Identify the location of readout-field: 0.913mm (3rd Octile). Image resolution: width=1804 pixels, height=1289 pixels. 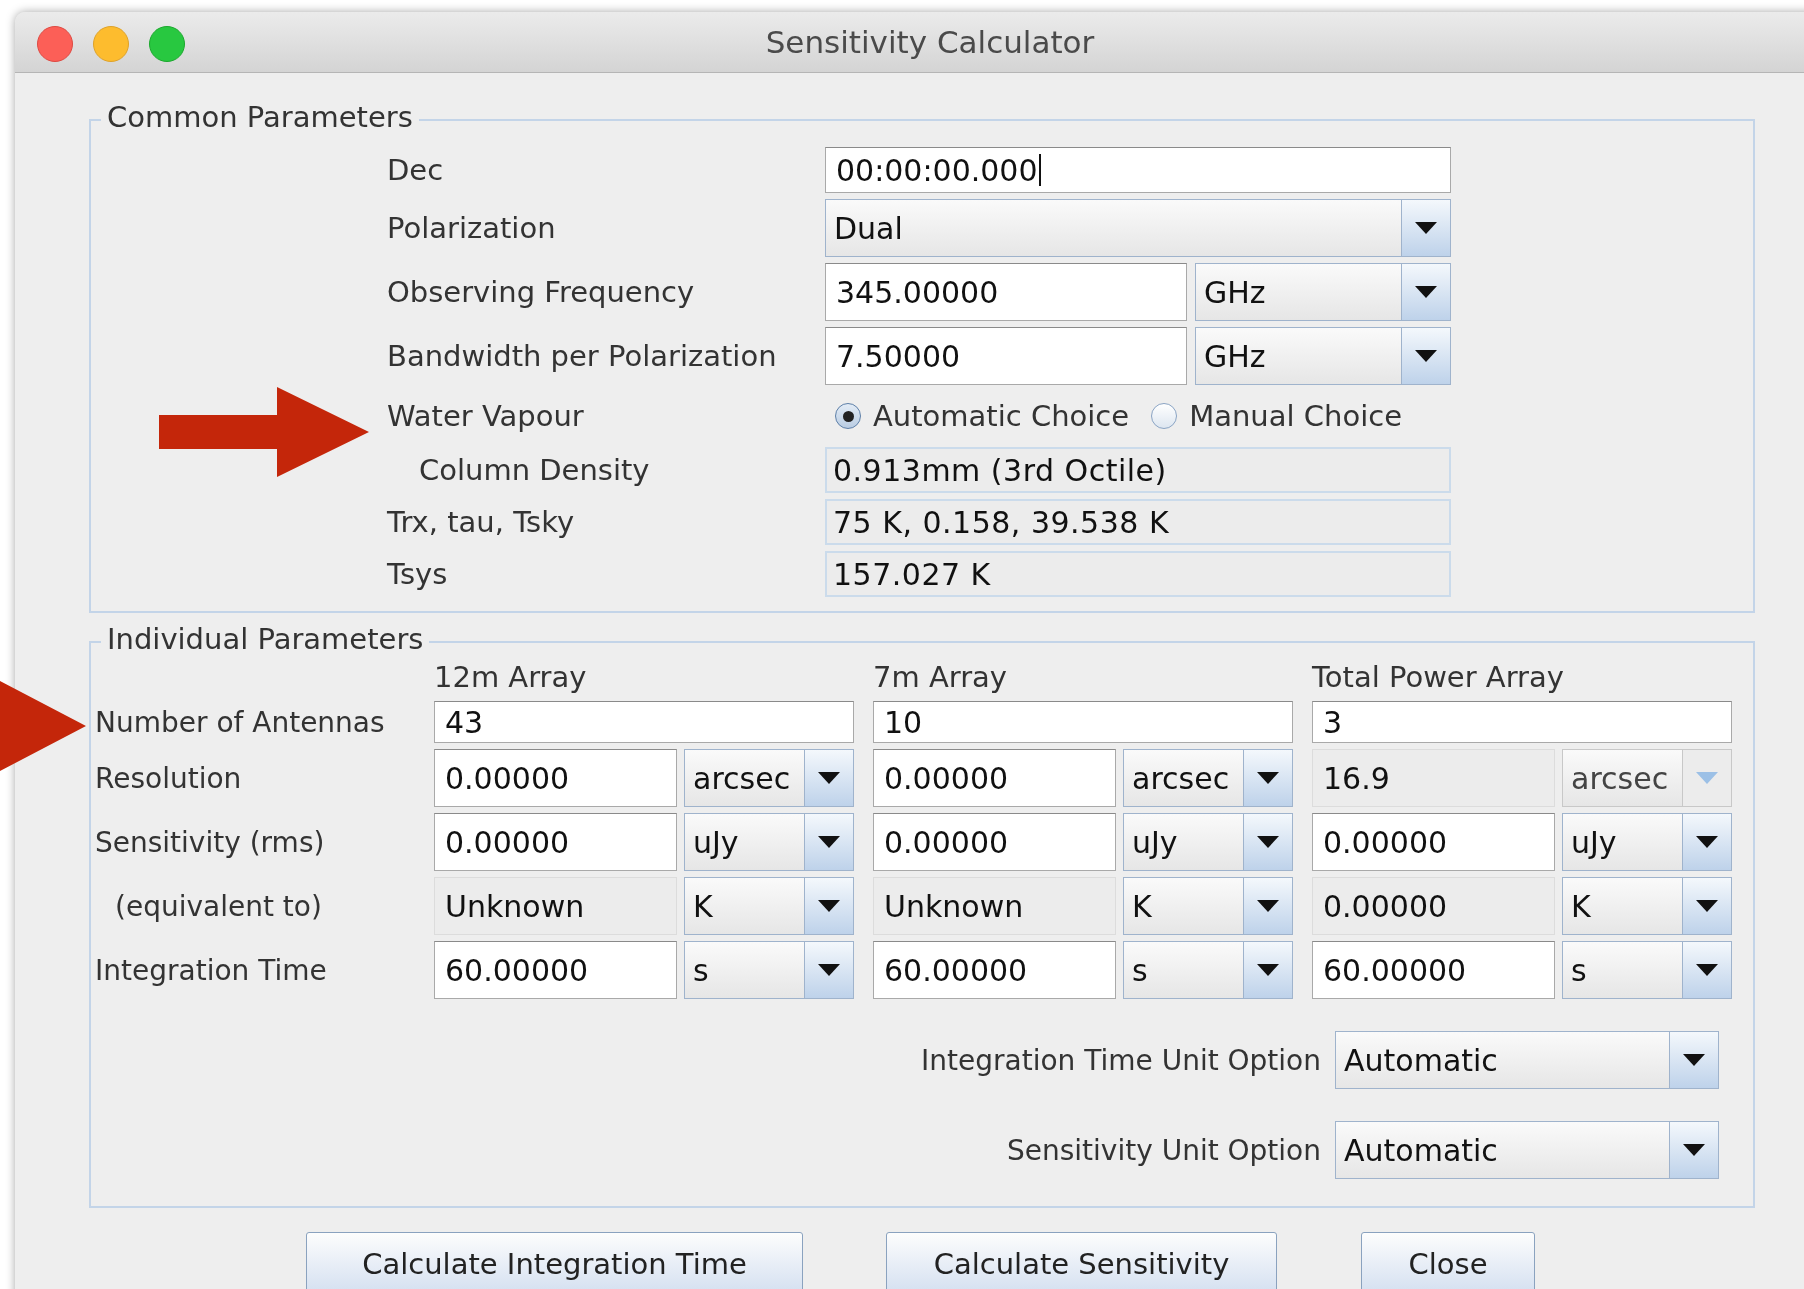
(1138, 470).